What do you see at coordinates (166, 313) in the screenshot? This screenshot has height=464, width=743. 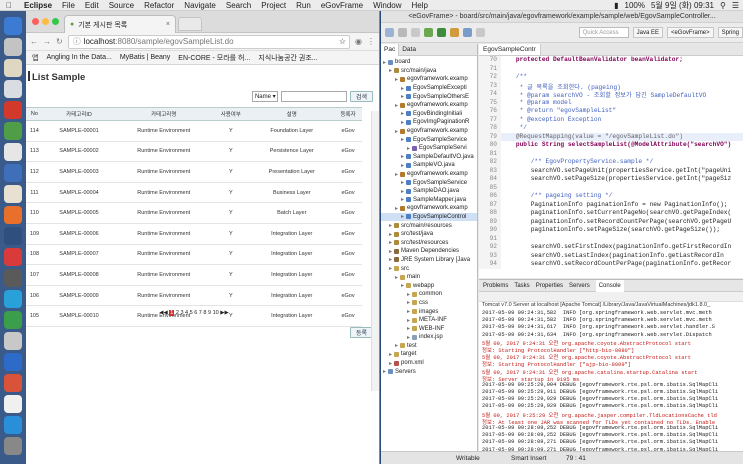 I see `prev-page-icon: ◀` at bounding box center [166, 313].